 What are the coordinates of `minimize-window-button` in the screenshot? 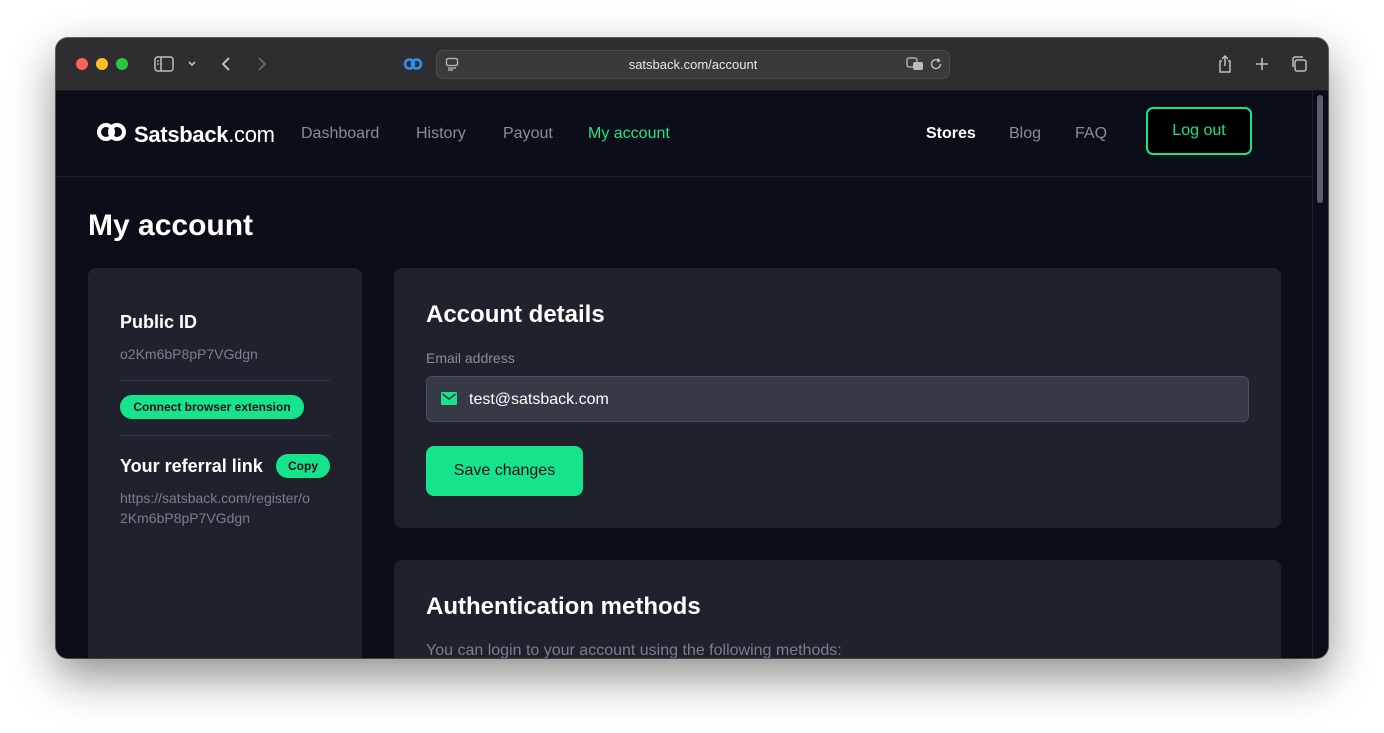 It's located at (102, 64).